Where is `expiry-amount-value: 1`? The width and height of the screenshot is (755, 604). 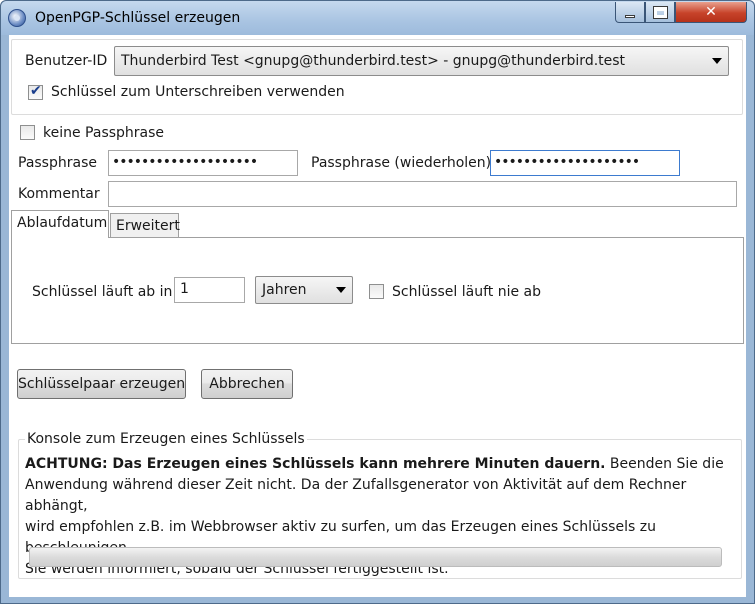 expiry-amount-value: 1 is located at coordinates (184, 289).